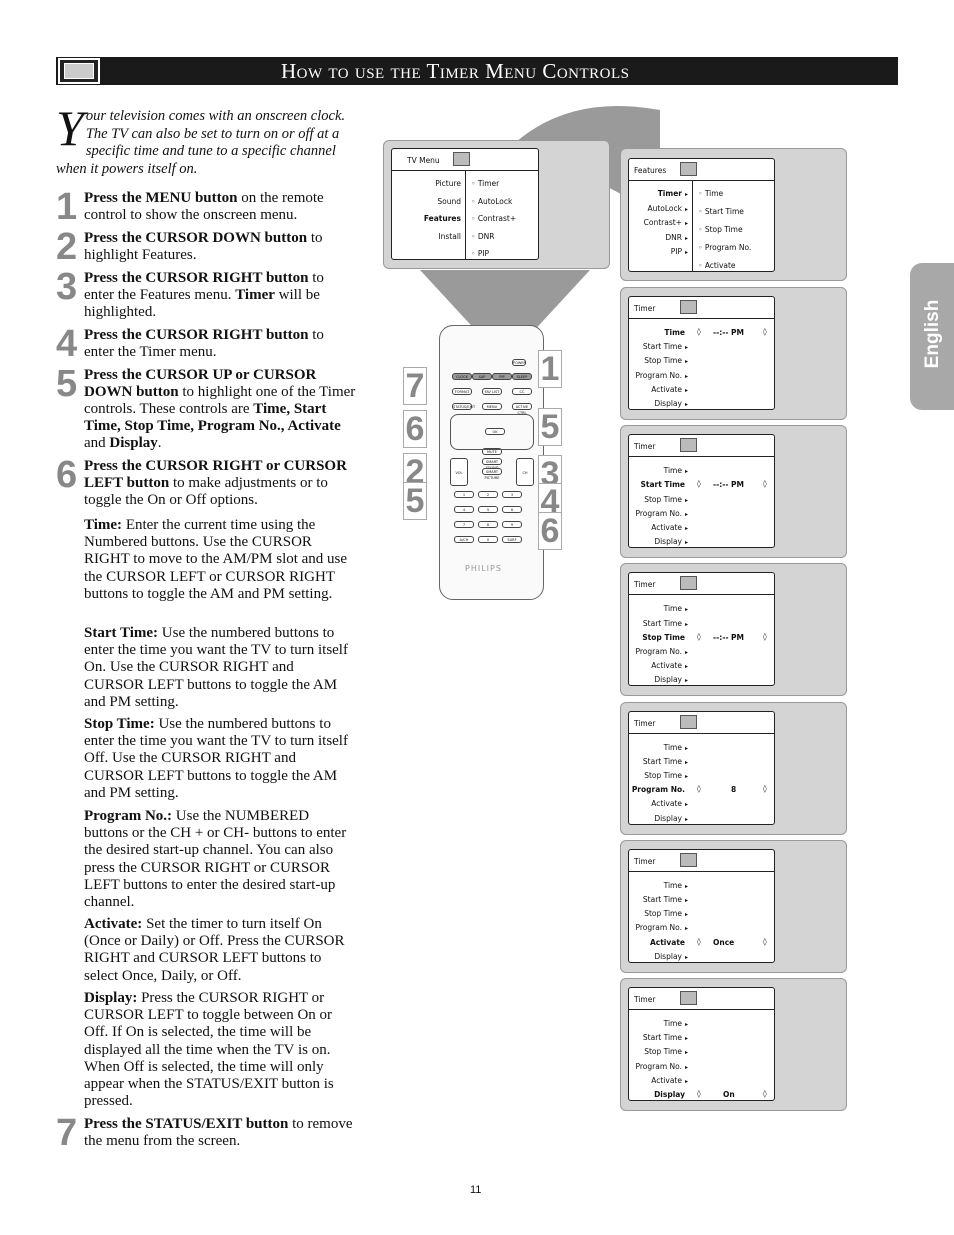 The width and height of the screenshot is (954, 1235). I want to click on remote-button: 0, so click(488, 539).